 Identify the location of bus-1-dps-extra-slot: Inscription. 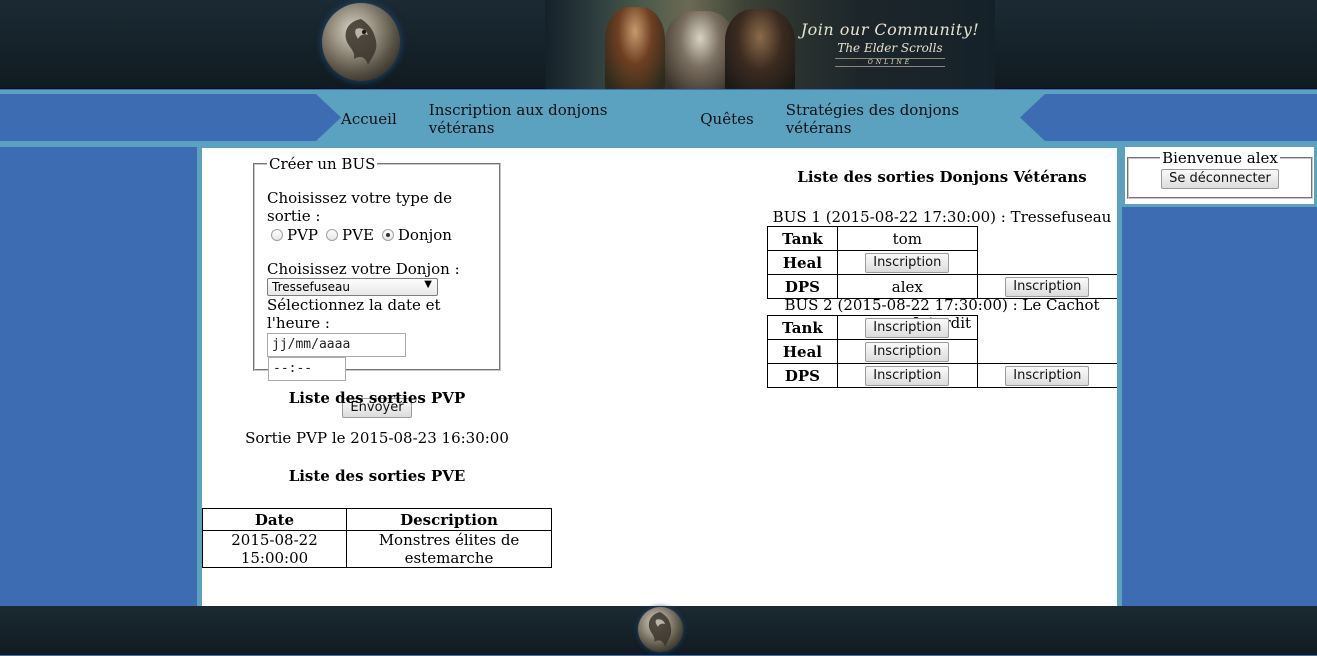
(1046, 286).